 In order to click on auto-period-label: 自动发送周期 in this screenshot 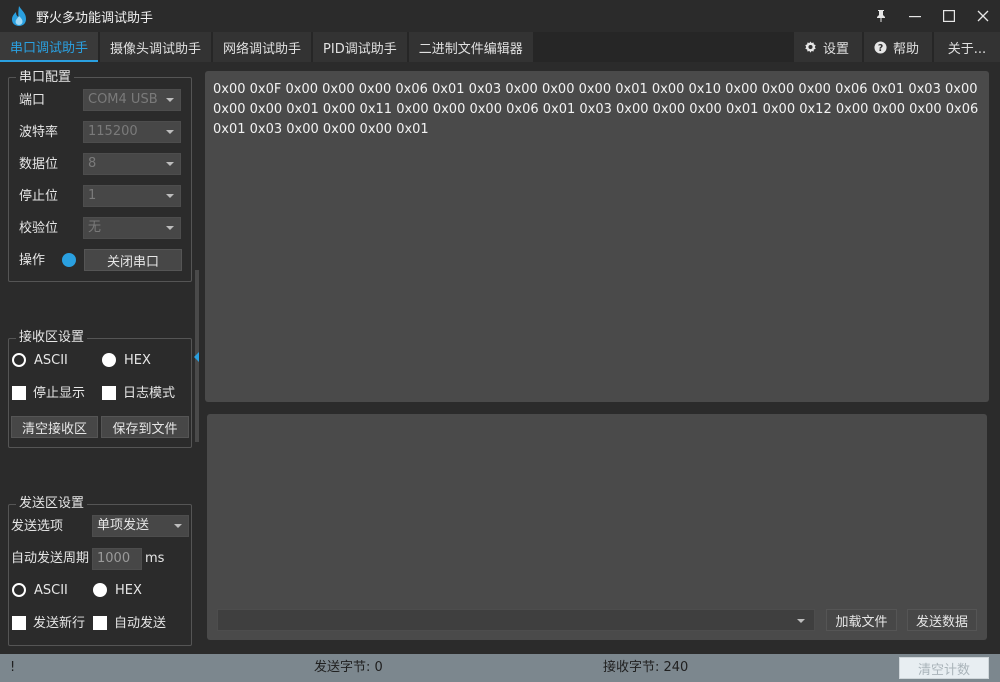, I will do `click(50, 558)`.